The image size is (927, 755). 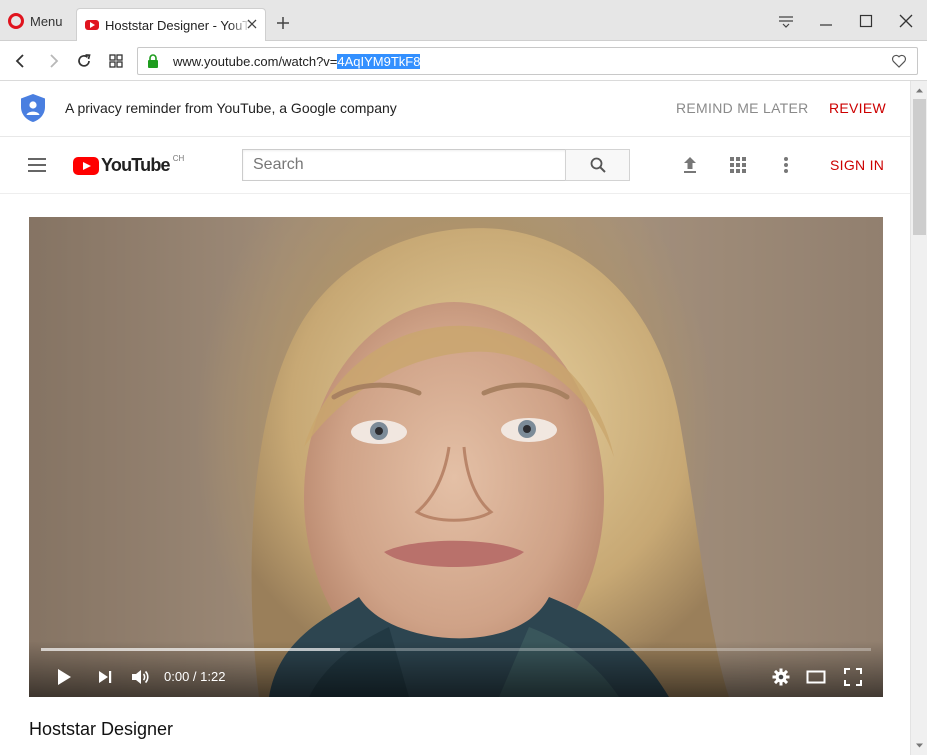 I want to click on address-bar: www.youtube.com/watch?v=4AqIYM9TkF8, so click(x=527, y=61).